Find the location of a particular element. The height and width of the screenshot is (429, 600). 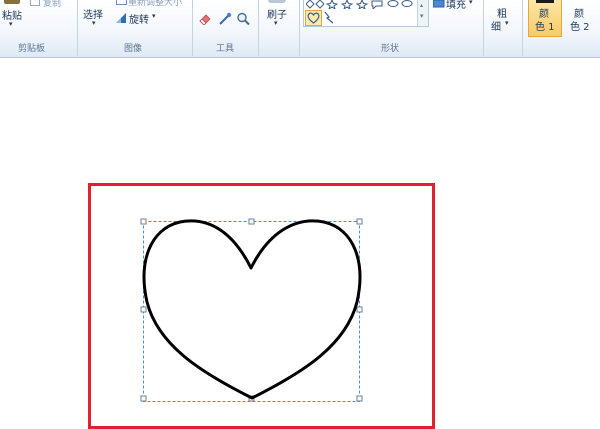

shapes-gallery: ▴ ▾ is located at coordinates (366, 13).